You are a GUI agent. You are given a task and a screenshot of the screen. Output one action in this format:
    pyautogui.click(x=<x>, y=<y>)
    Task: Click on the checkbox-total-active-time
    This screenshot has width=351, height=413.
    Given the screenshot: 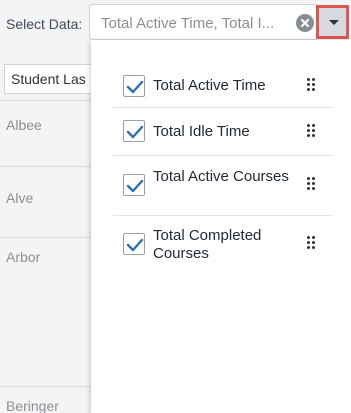 What is the action you would take?
    pyautogui.click(x=134, y=86)
    